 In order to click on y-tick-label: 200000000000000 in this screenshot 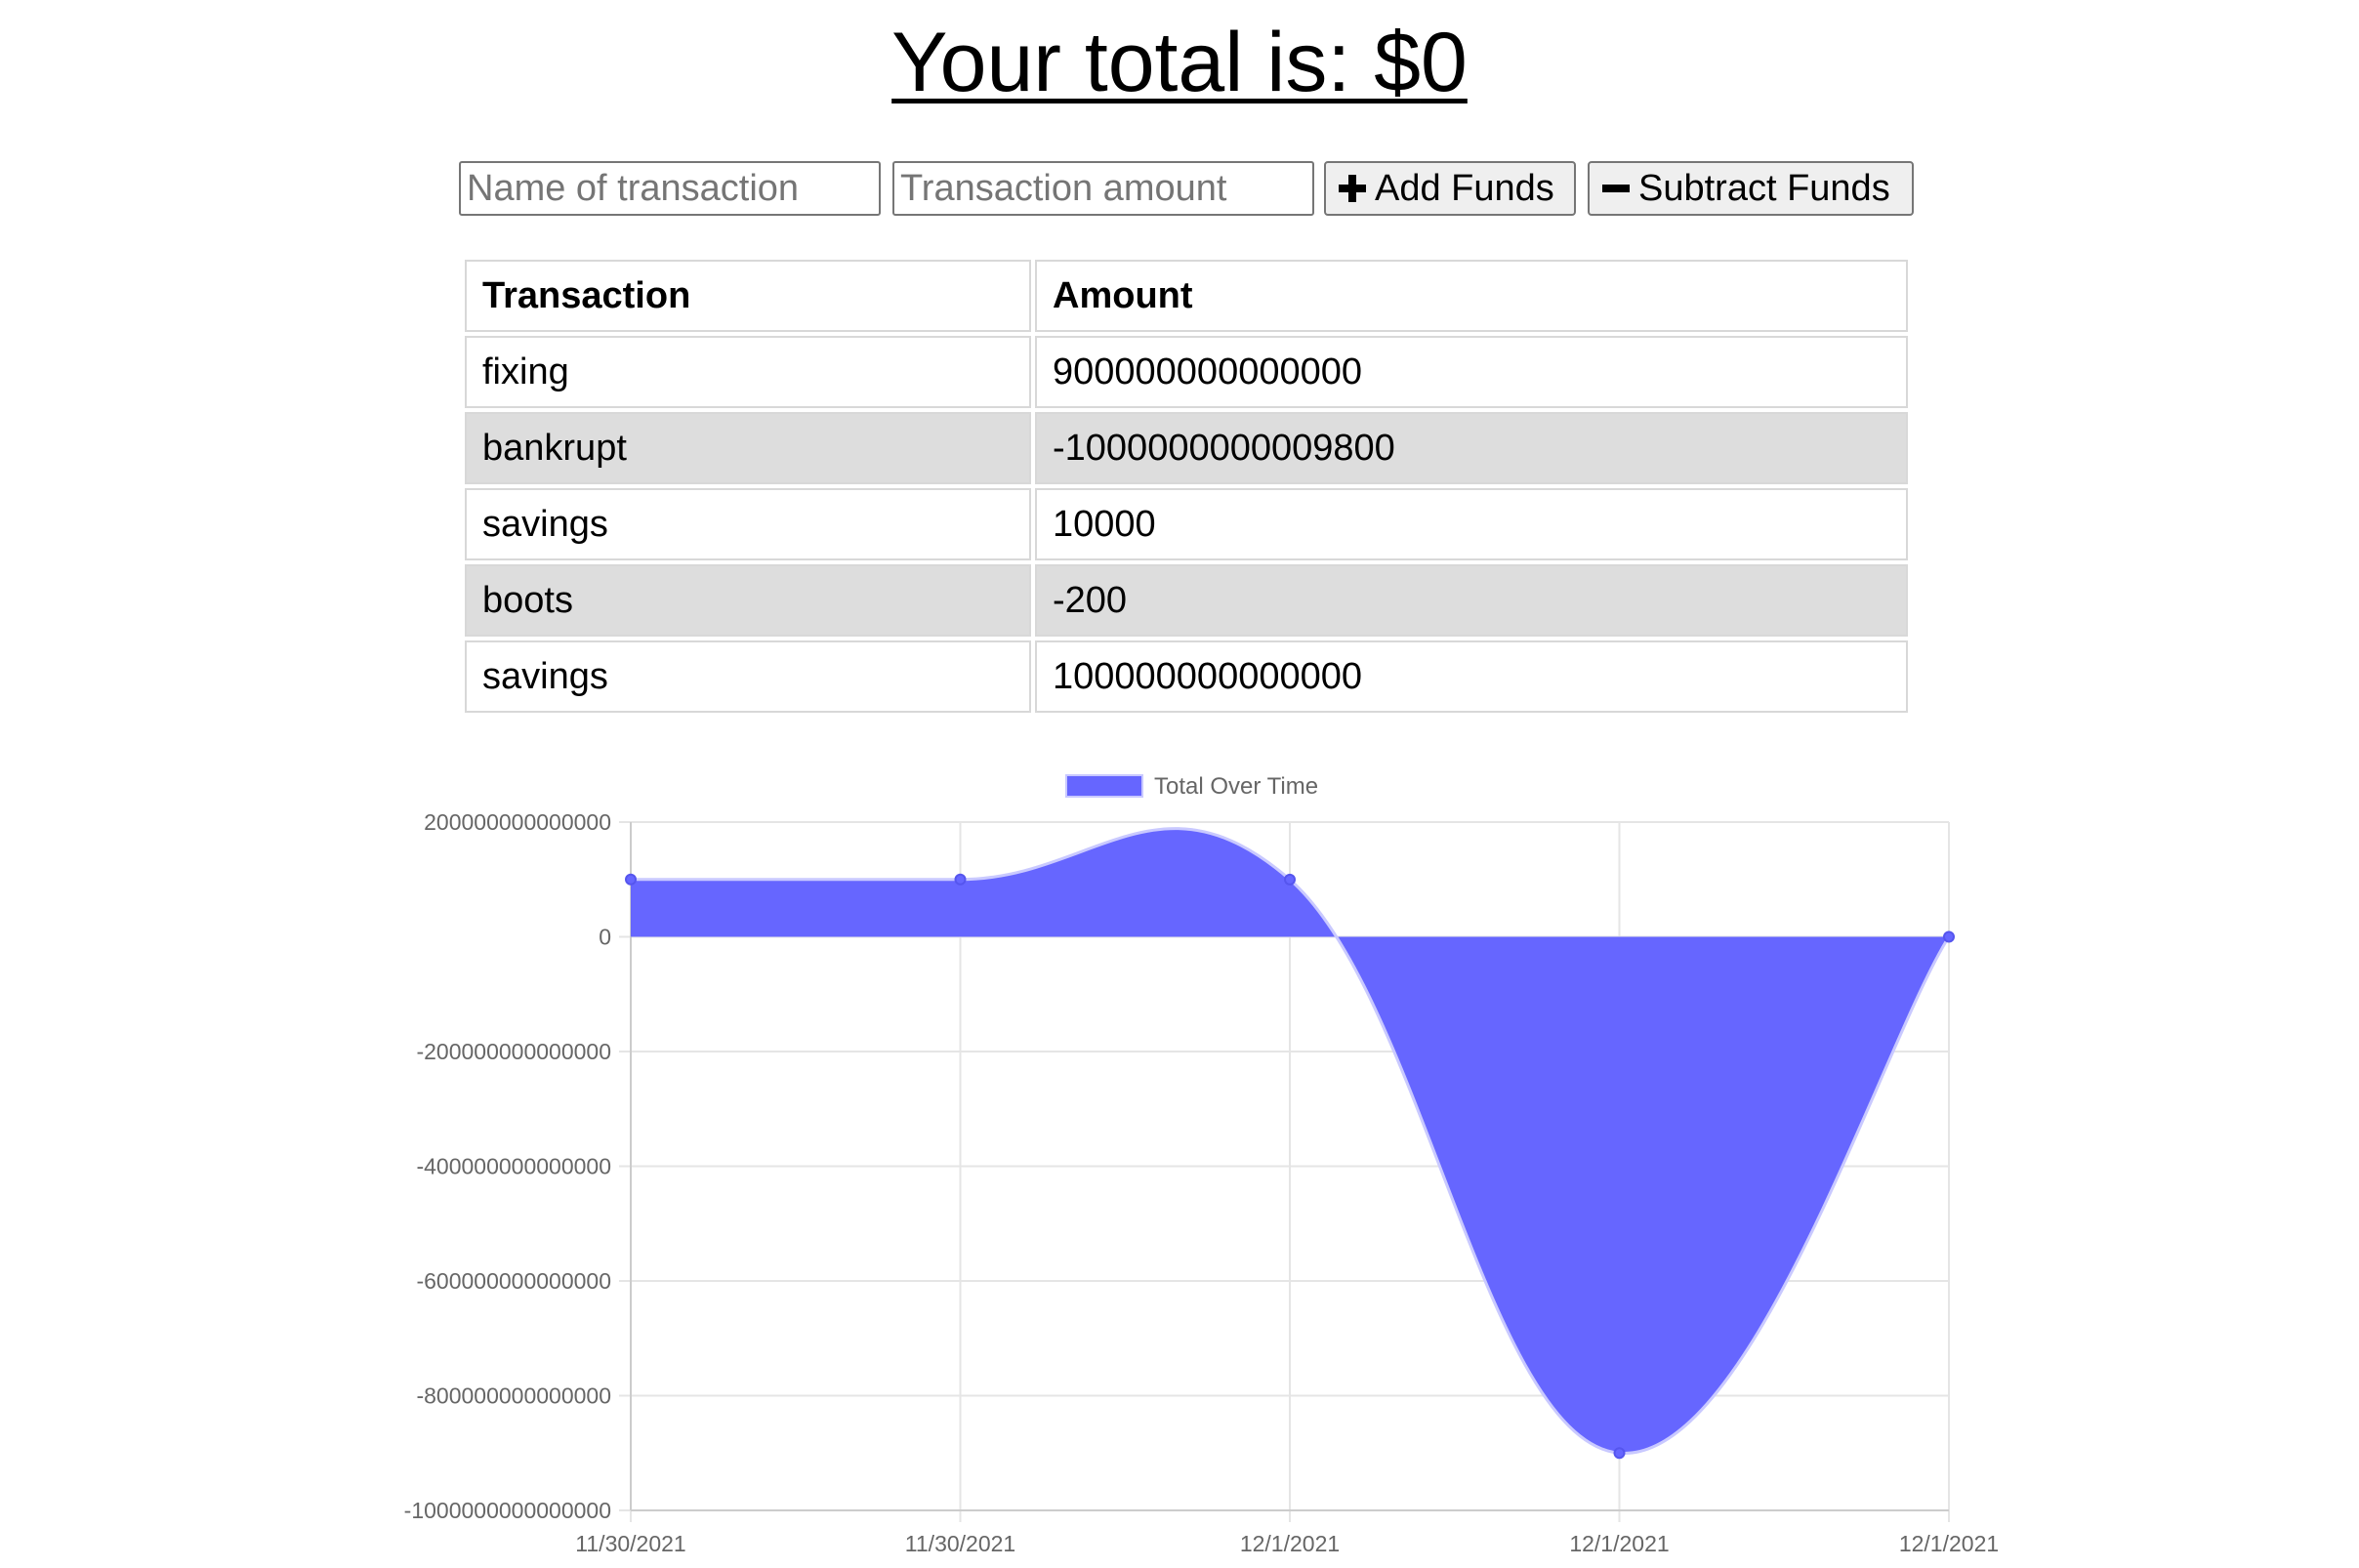, I will do `click(517, 822)`.